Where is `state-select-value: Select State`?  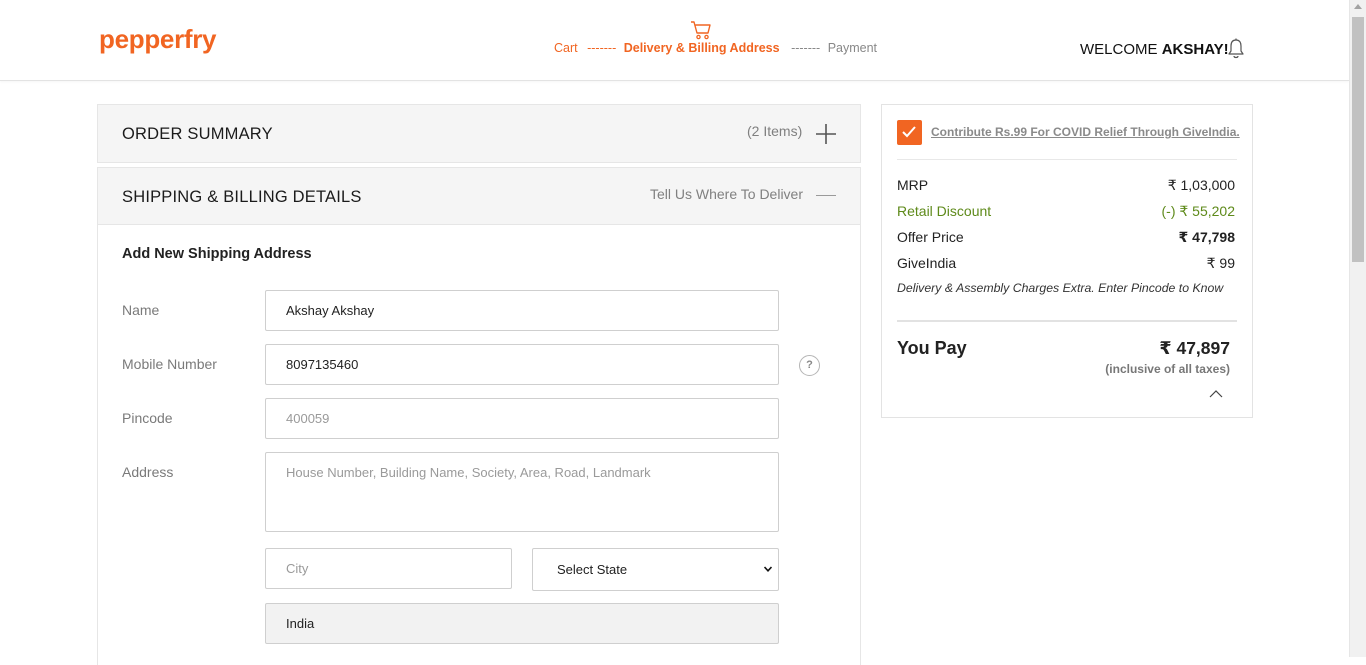 state-select-value: Select State is located at coordinates (592, 569).